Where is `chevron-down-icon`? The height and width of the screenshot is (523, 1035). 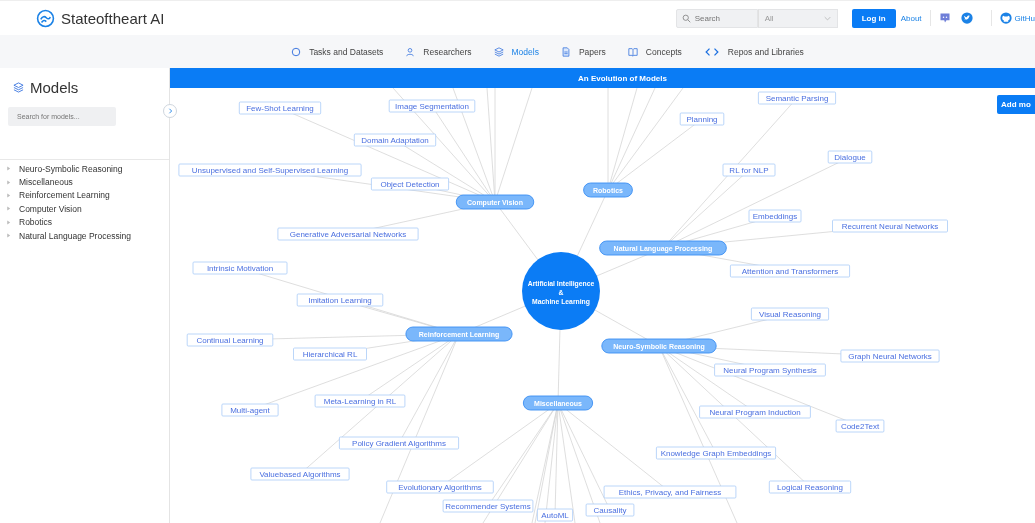
chevron-down-icon is located at coordinates (827, 18).